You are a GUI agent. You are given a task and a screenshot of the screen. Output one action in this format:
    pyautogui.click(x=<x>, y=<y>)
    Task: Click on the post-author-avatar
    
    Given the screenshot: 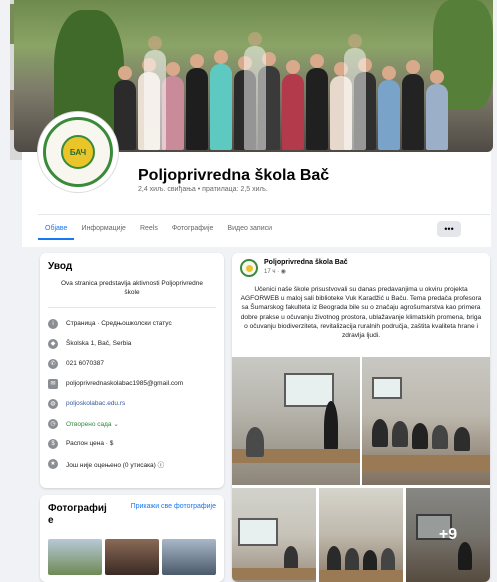 What is the action you would take?
    pyautogui.click(x=249, y=268)
    